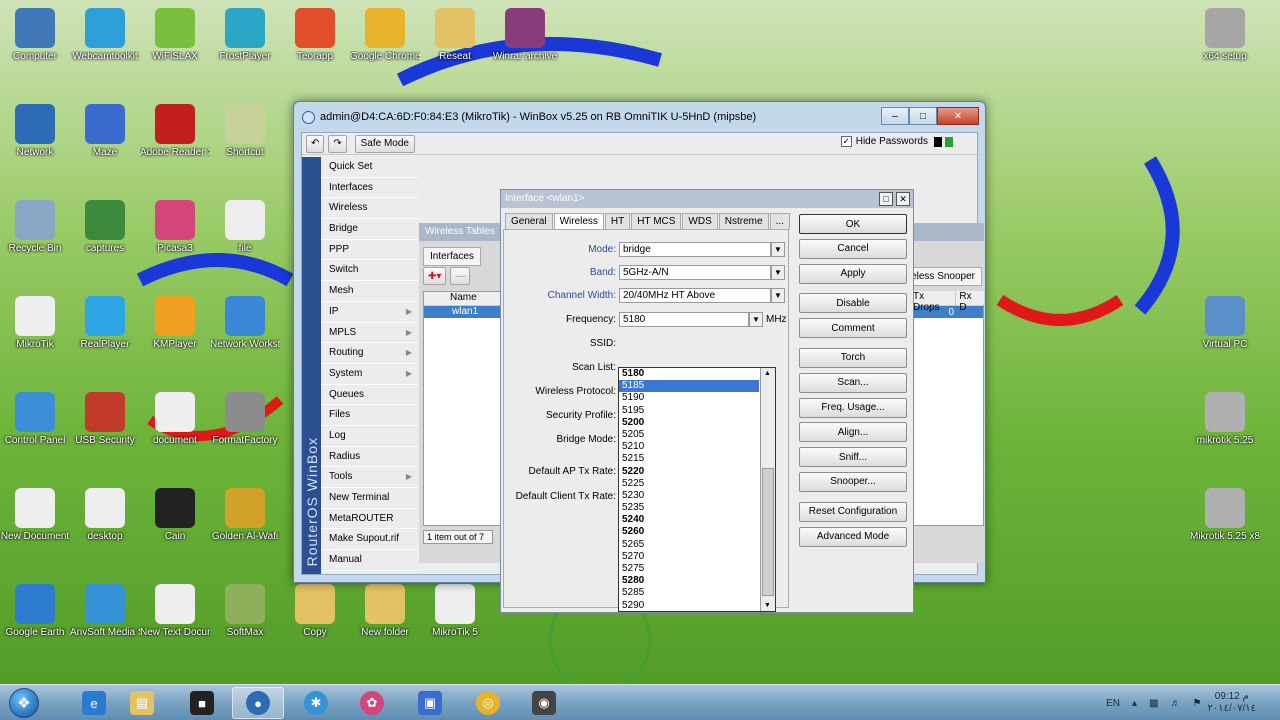  Describe the element at coordinates (369, 457) in the screenshot. I see `menu-item: Radius` at that location.